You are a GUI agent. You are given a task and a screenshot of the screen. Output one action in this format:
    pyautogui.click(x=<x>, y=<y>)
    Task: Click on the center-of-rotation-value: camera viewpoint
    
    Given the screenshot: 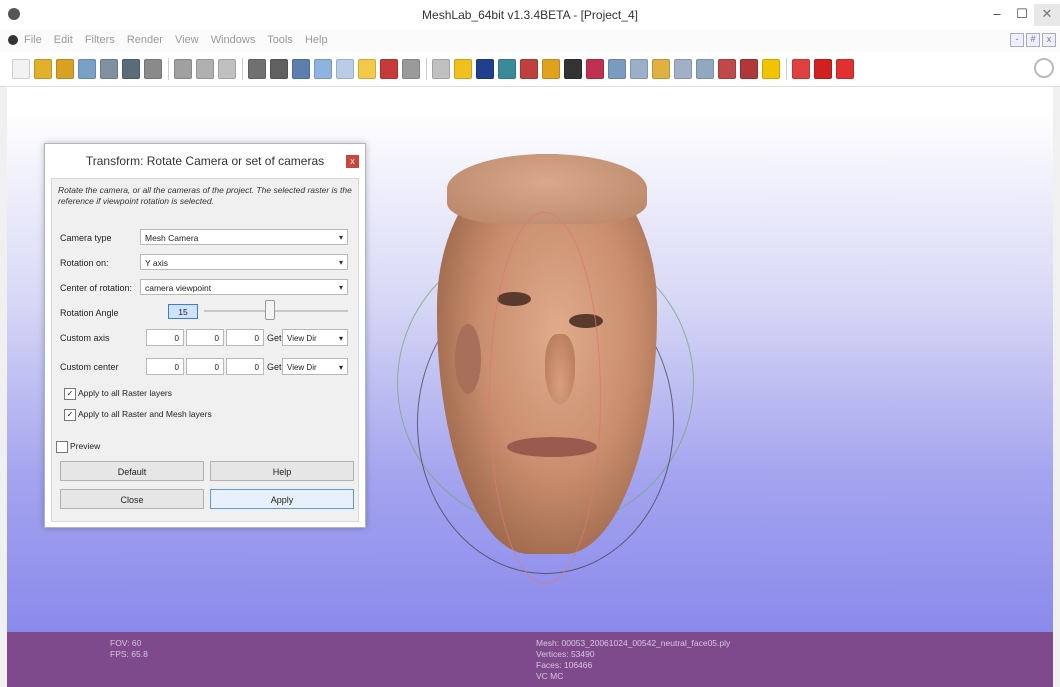 What is the action you would take?
    pyautogui.click(x=178, y=288)
    